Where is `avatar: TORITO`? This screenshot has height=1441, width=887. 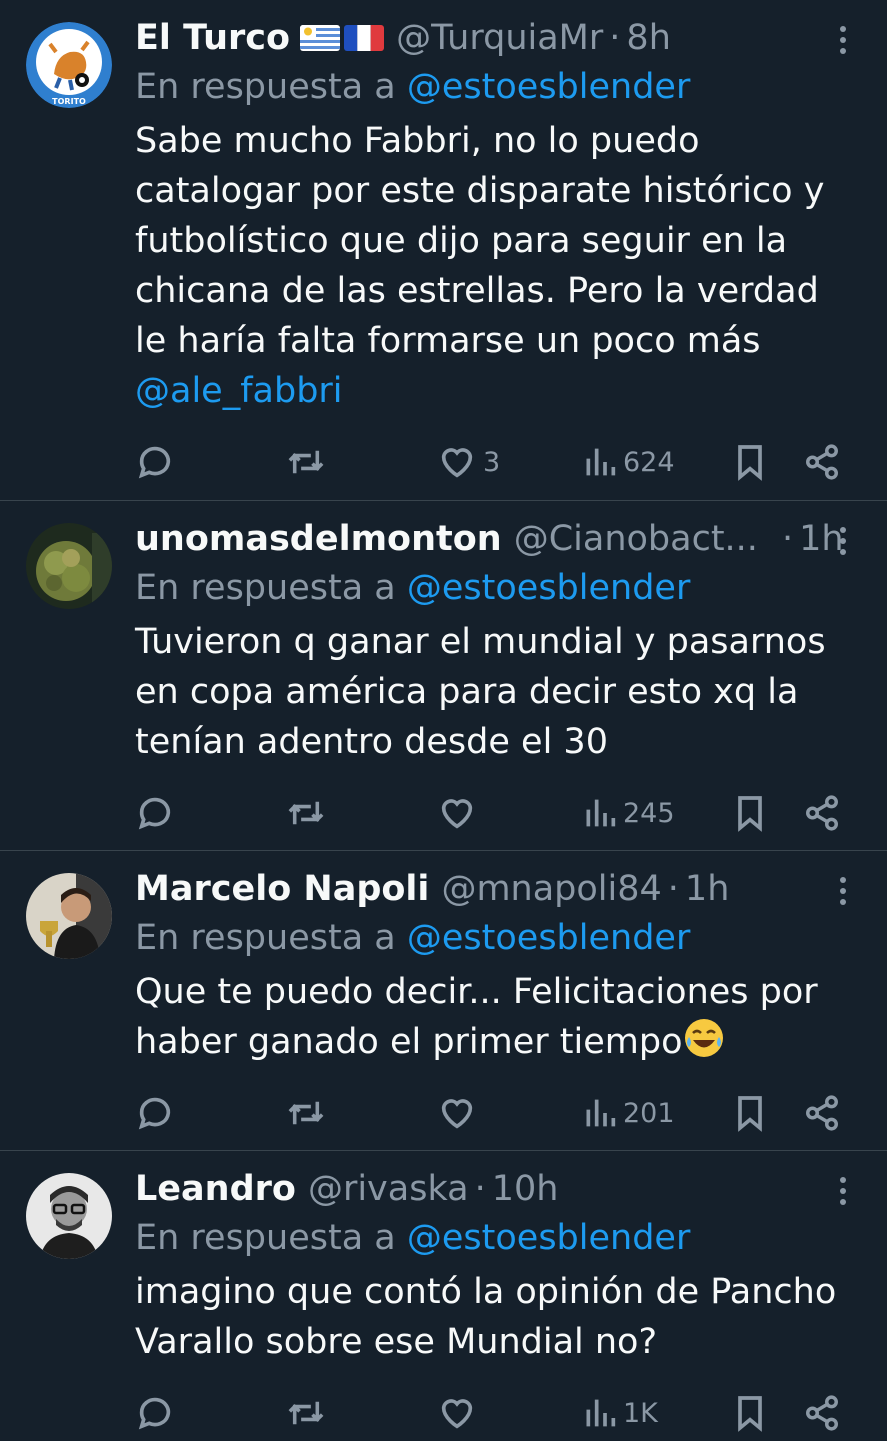
avatar: TORITO is located at coordinates (69, 65).